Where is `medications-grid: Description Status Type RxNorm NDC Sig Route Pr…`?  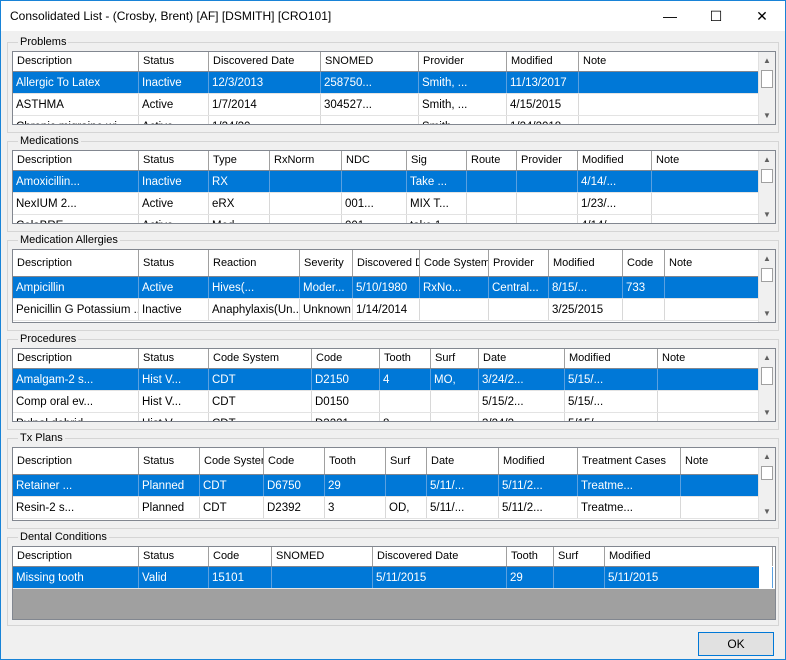 medications-grid: Description Status Type RxNorm NDC Sig Route Pr… is located at coordinates (394, 187).